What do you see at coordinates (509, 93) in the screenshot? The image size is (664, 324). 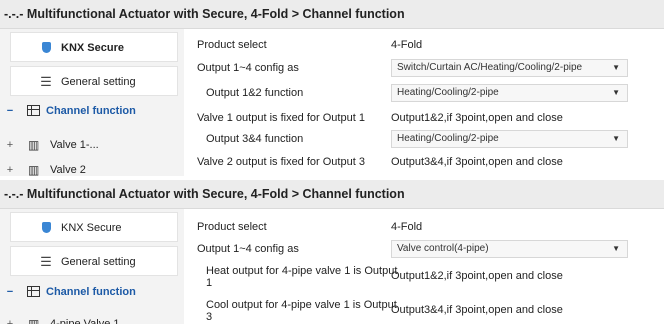 I see `output12-function-dropdown: Heating/Cooling/2-pipe ▼` at bounding box center [509, 93].